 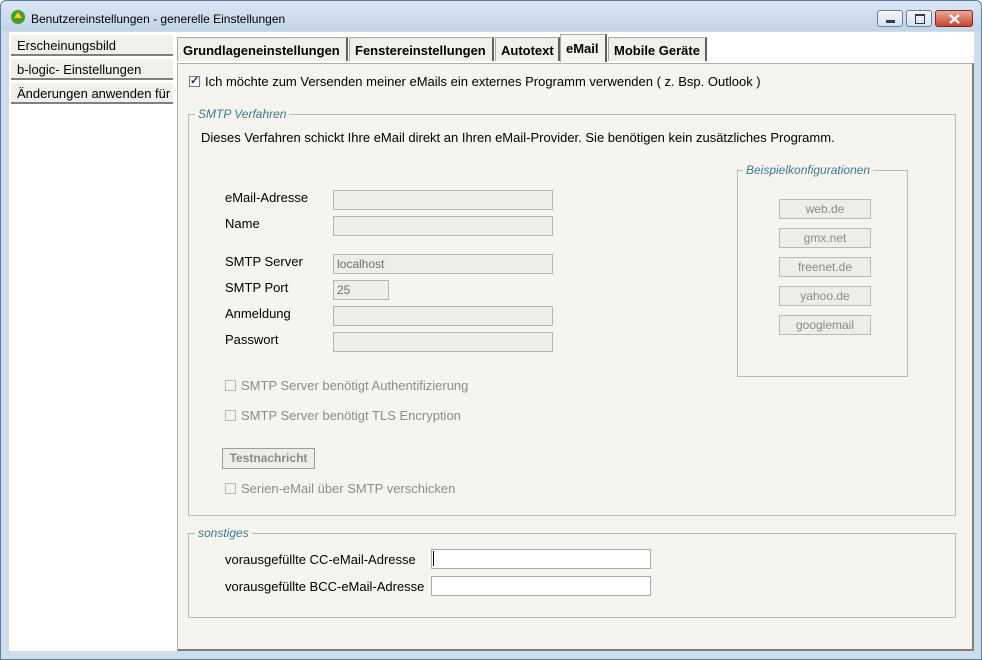 What do you see at coordinates (541, 559) in the screenshot?
I see `cc-input` at bounding box center [541, 559].